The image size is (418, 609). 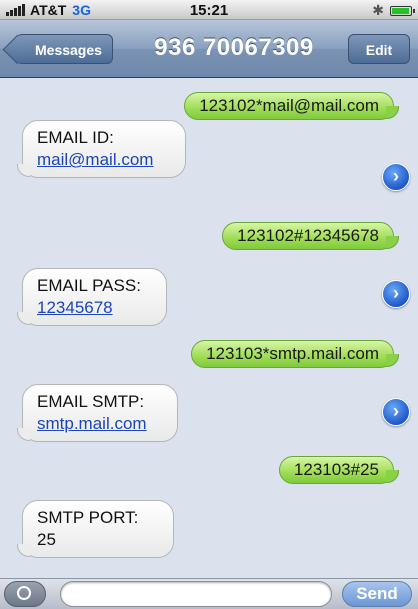 What do you see at coordinates (339, 470) in the screenshot?
I see `sent-message: 123103#25` at bounding box center [339, 470].